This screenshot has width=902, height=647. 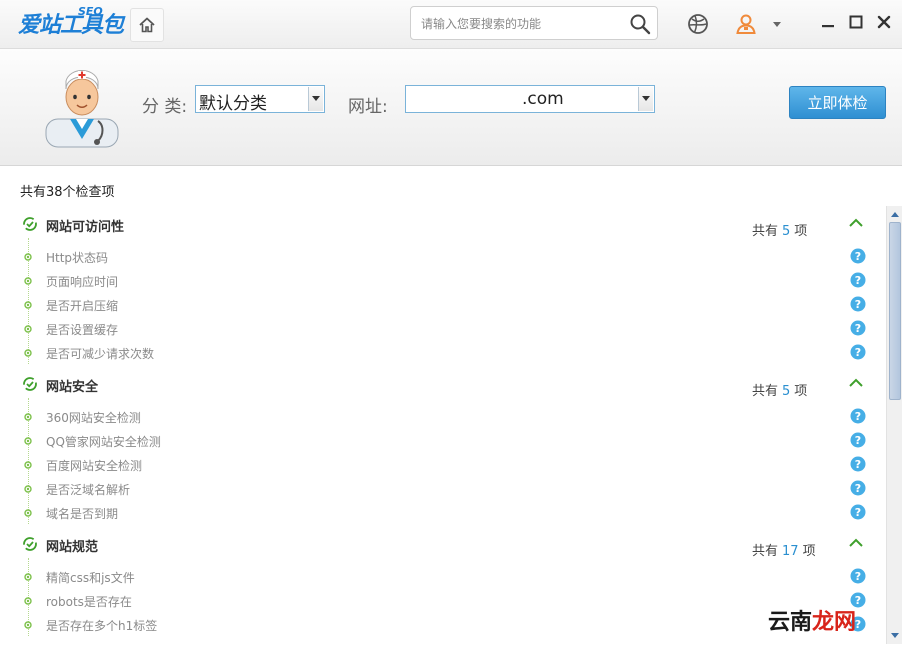 What do you see at coordinates (93, 418) in the screenshot?
I see `check-item-label: 360网站安全检测` at bounding box center [93, 418].